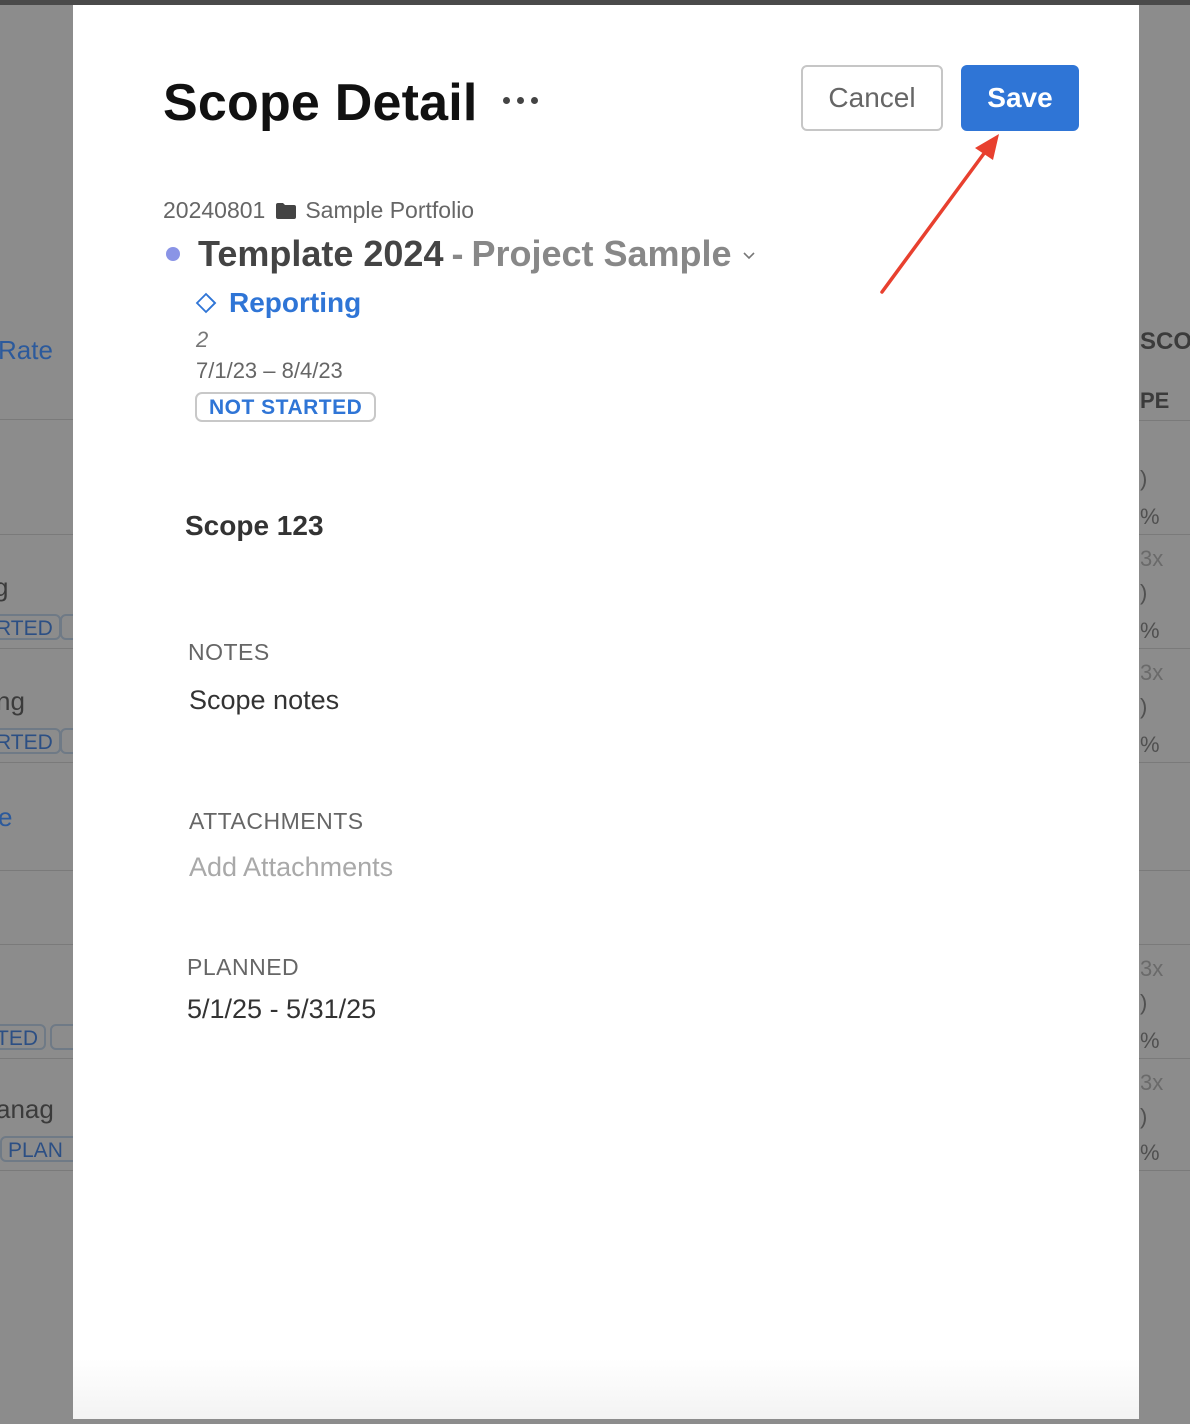 The width and height of the screenshot is (1190, 1424). Describe the element at coordinates (26, 350) in the screenshot. I see `bg-text-rate: Rate` at that location.